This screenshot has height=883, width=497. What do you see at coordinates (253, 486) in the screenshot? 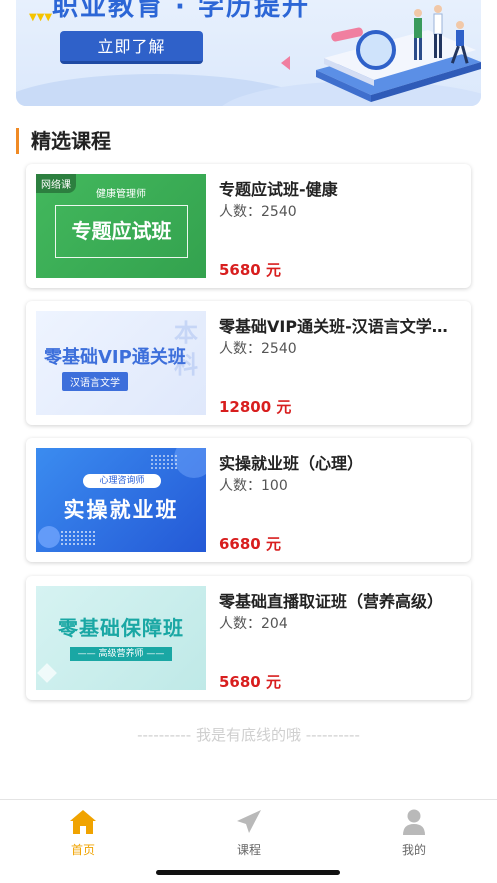
I see `course-enrollment: 人数：100` at bounding box center [253, 486].